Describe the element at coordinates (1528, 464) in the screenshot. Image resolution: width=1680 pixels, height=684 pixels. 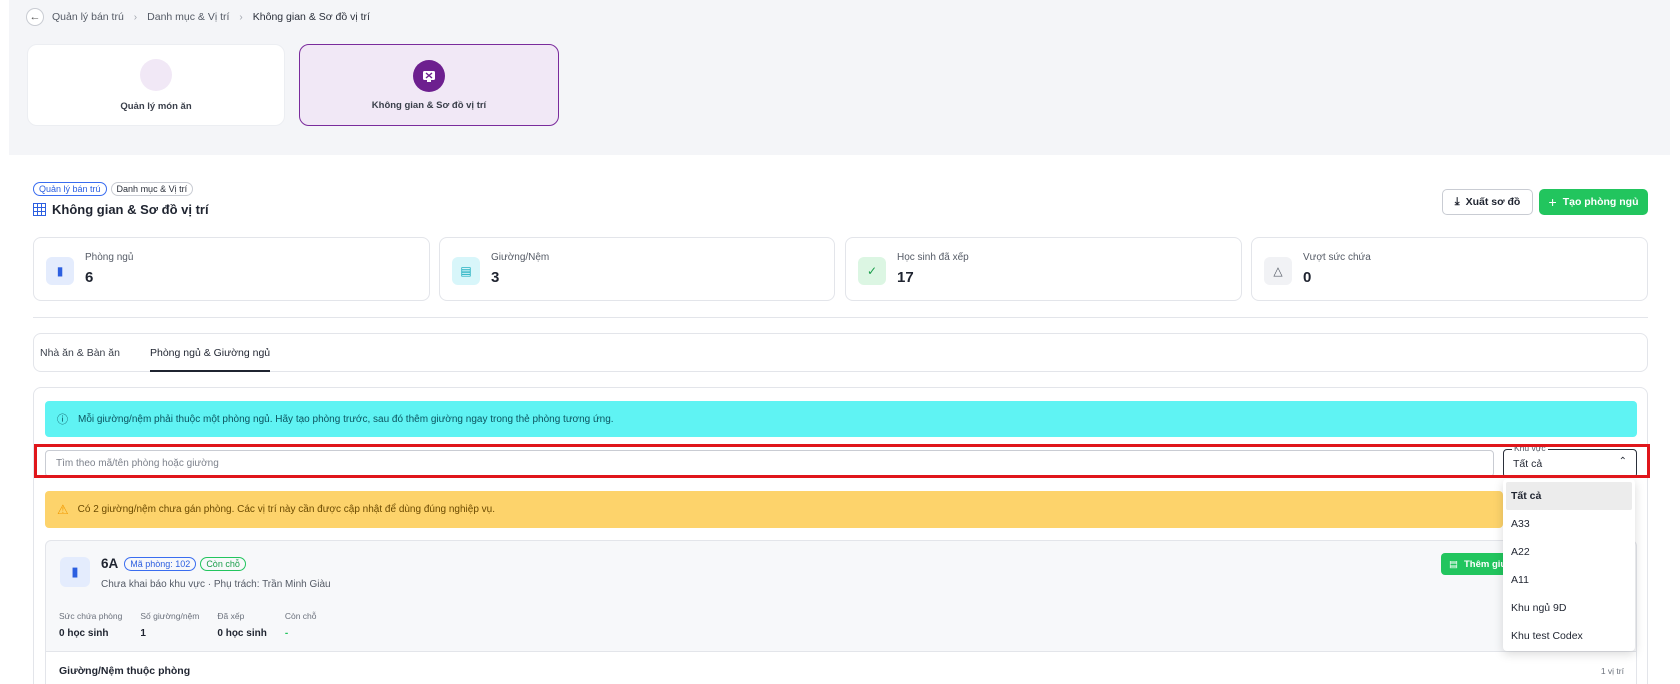
I see `area-filter-value: Tất cả` at that location.